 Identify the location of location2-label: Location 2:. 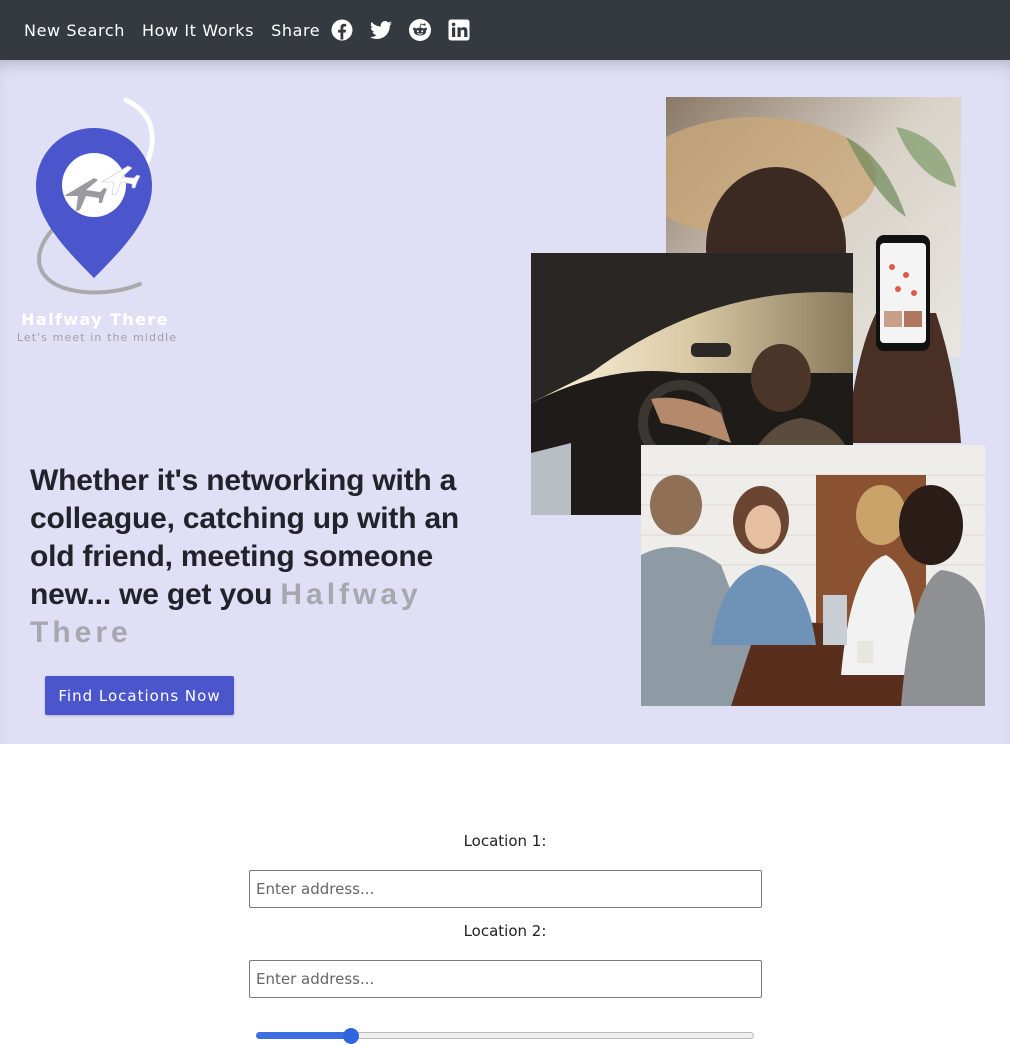
(505, 931).